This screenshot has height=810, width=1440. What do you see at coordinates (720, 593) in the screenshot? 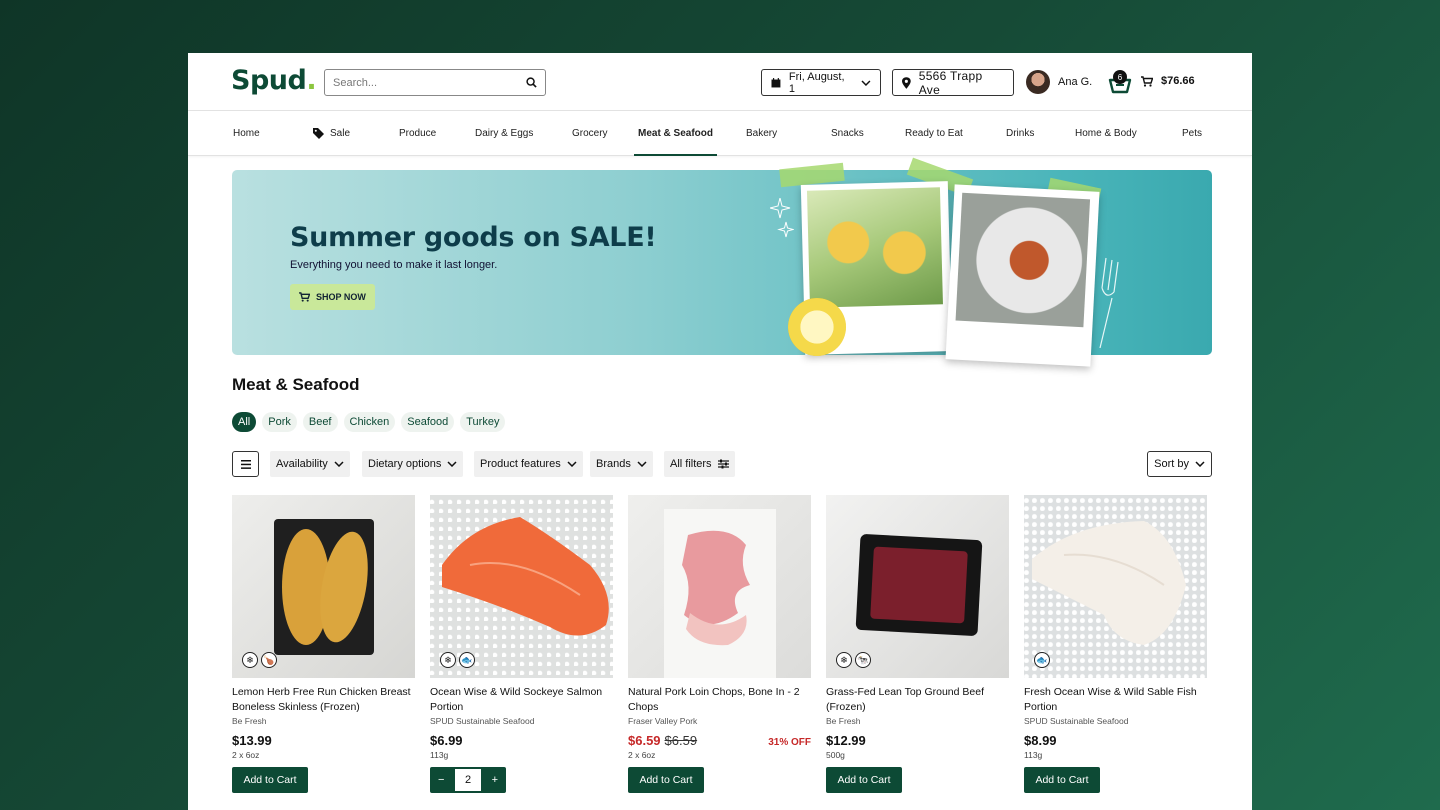
I see `pork-chops-image` at bounding box center [720, 593].